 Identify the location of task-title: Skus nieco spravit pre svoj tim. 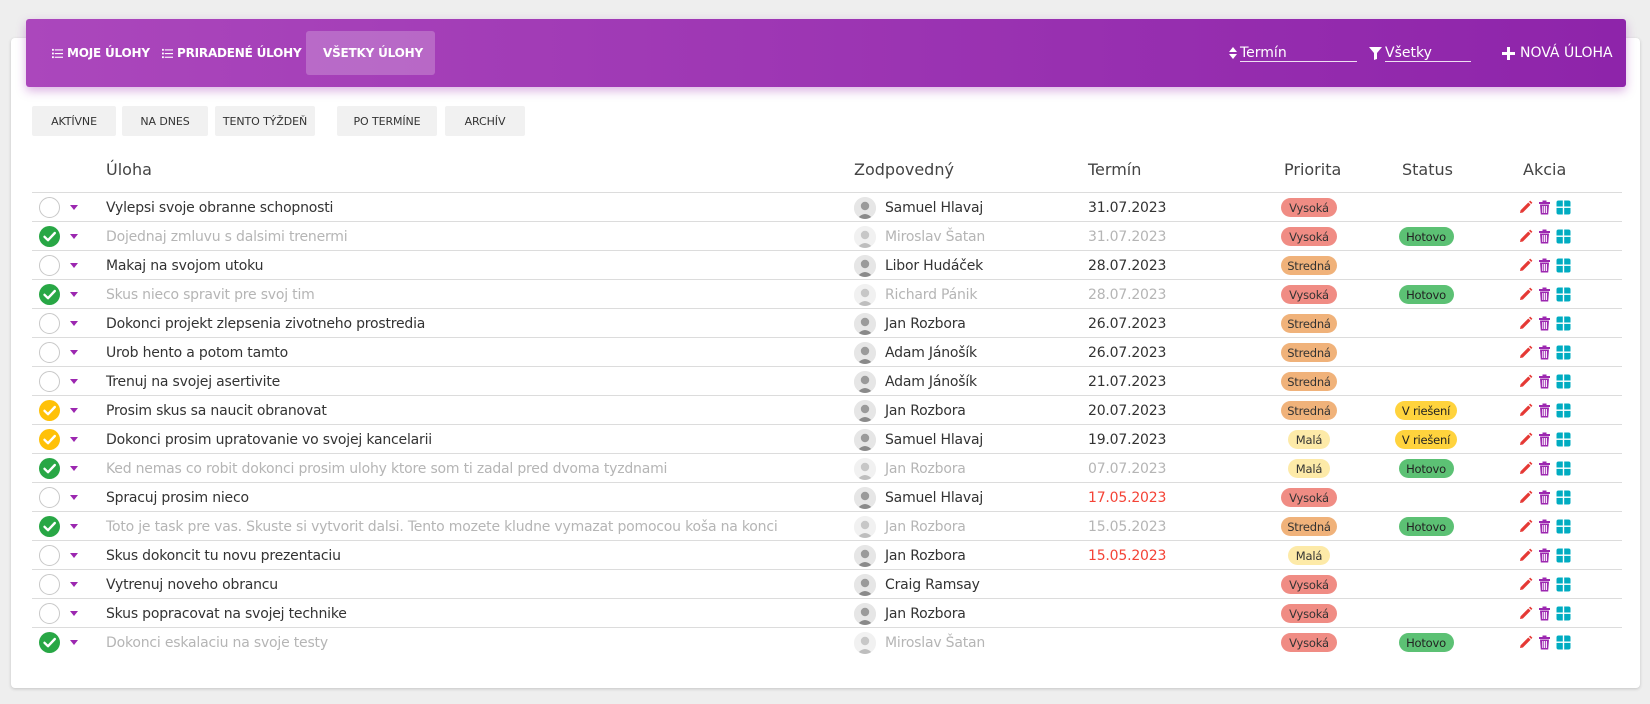
(210, 294).